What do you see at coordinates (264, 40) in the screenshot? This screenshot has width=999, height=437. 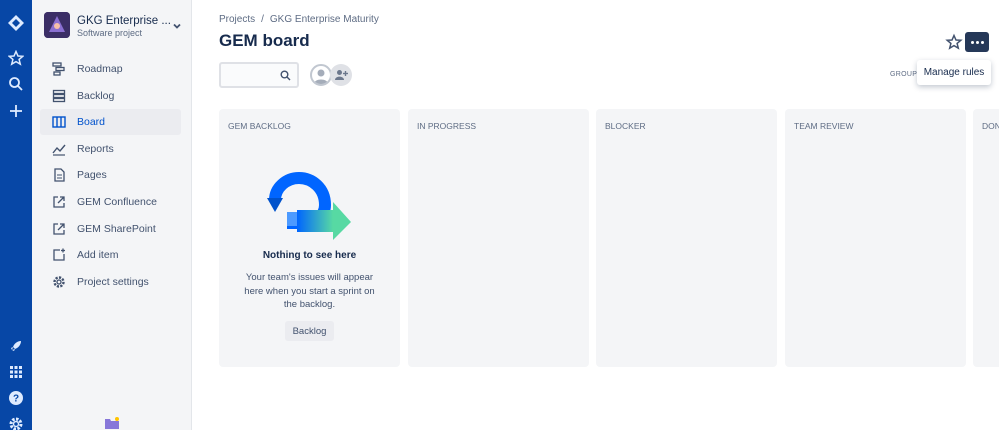 I see `page-title: GEM board` at bounding box center [264, 40].